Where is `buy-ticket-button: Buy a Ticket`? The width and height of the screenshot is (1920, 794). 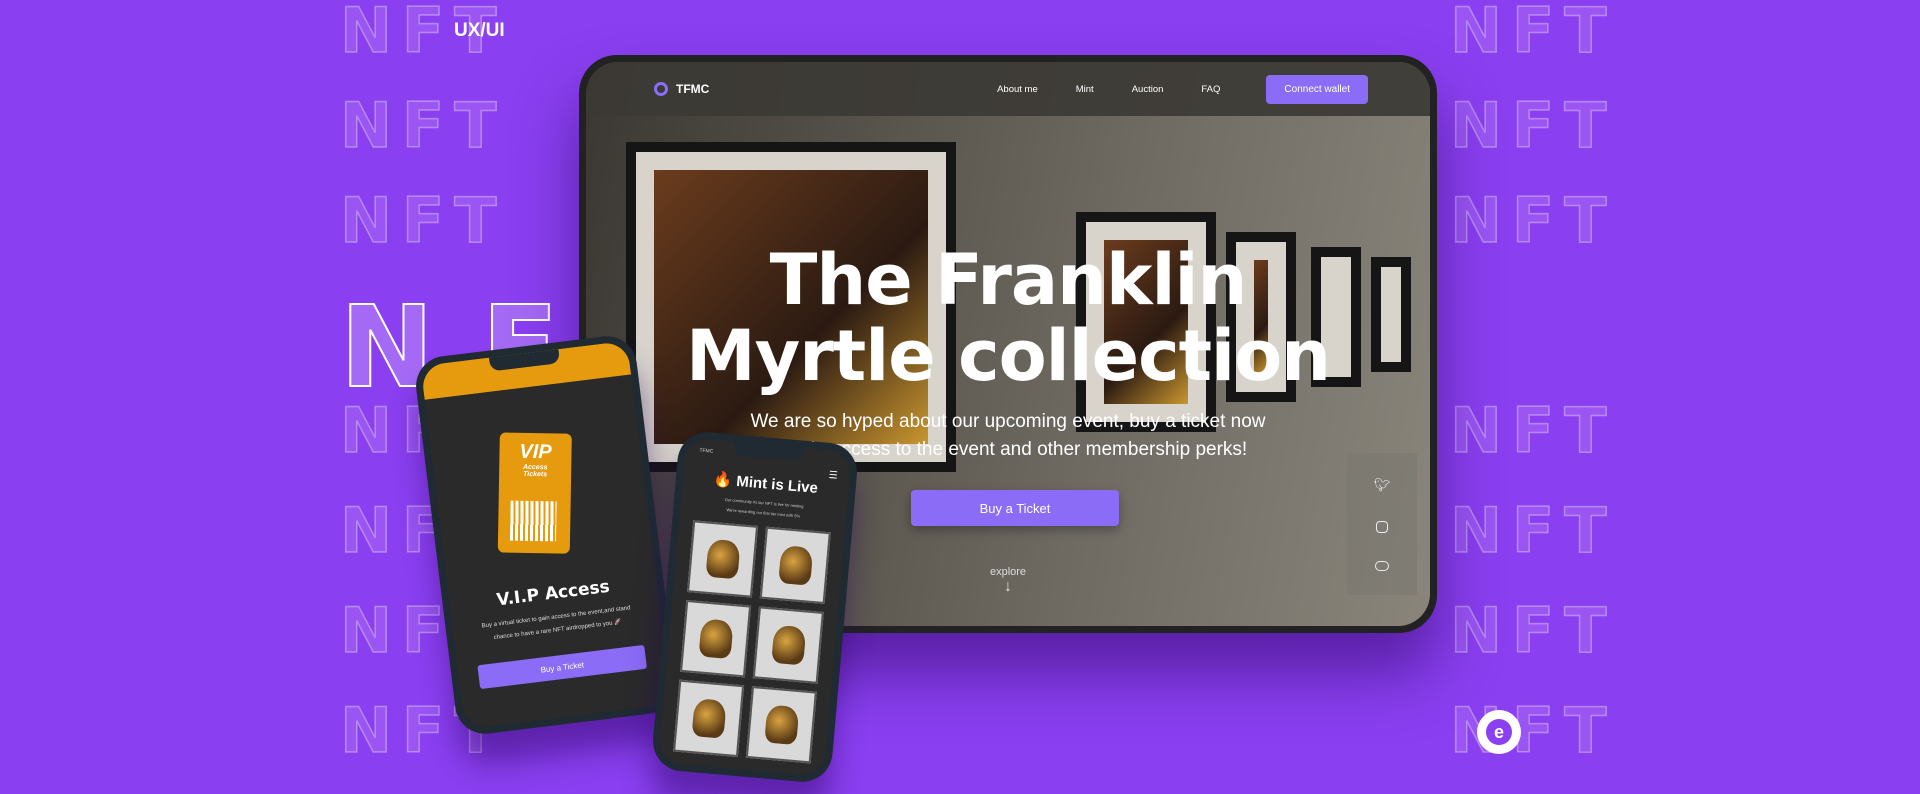
buy-ticket-button: Buy a Ticket is located at coordinates (1015, 508).